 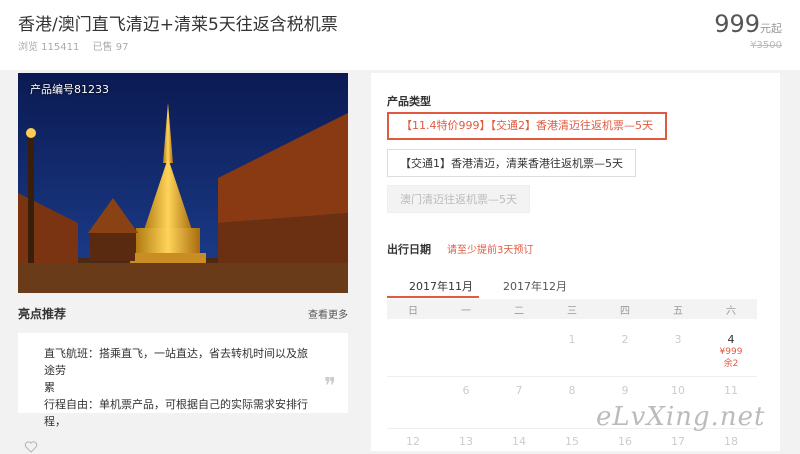 What do you see at coordinates (737, 24) in the screenshot?
I see `price-value: 999` at bounding box center [737, 24].